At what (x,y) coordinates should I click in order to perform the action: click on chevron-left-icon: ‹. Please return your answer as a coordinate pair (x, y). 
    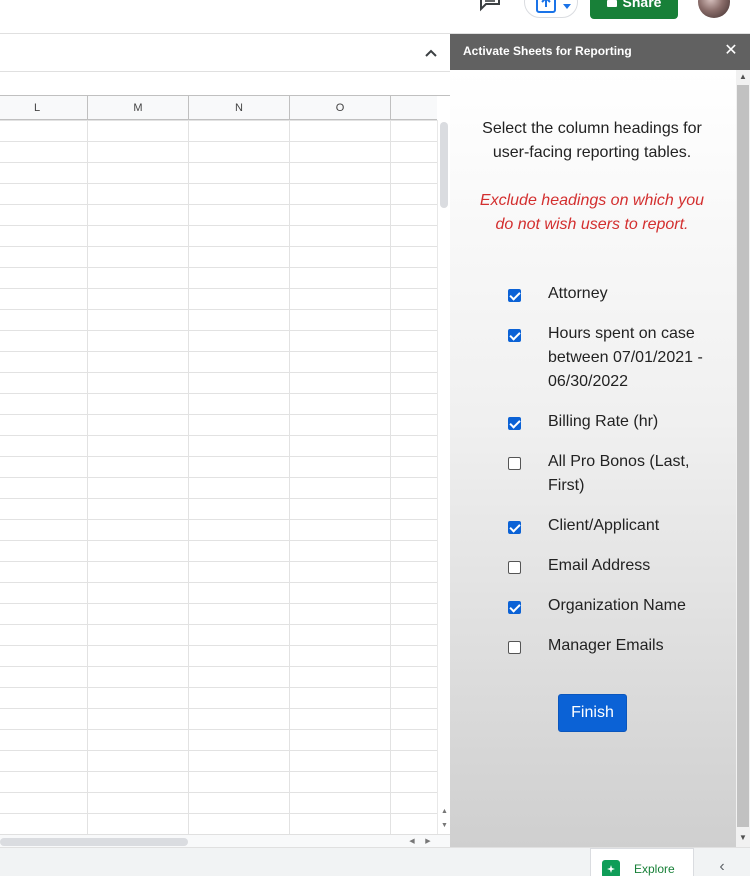
    Looking at the image, I should click on (722, 867).